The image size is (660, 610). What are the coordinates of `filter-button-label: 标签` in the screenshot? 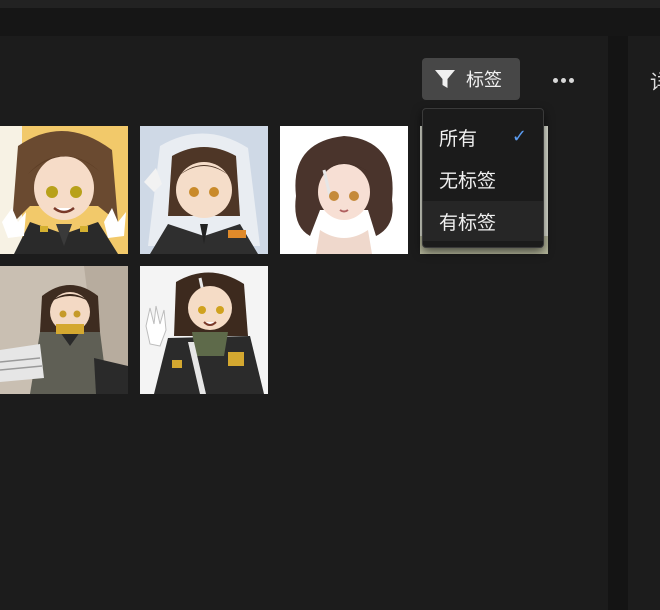 It's located at (484, 80).